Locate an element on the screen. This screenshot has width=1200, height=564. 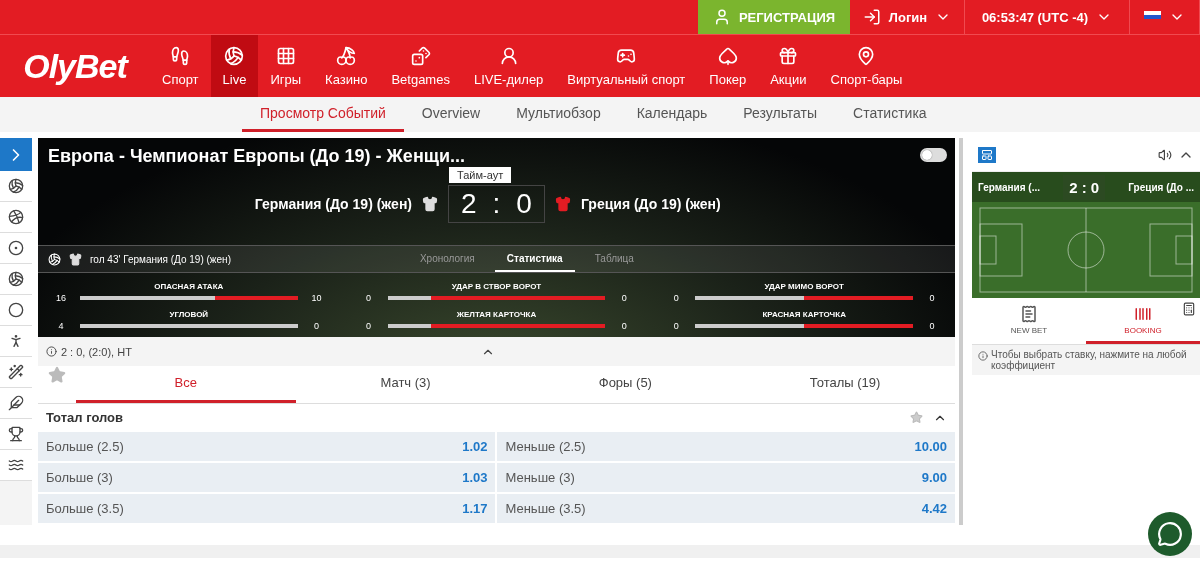
grid-icon is located at coordinates (285, 55).